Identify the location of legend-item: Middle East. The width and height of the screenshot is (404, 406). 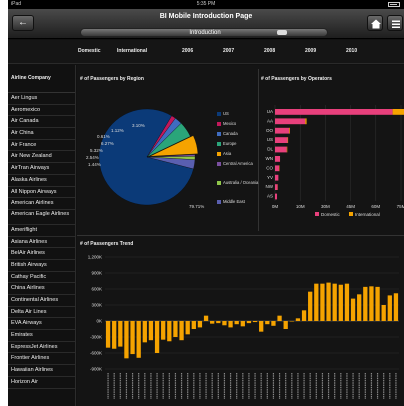
(238, 204).